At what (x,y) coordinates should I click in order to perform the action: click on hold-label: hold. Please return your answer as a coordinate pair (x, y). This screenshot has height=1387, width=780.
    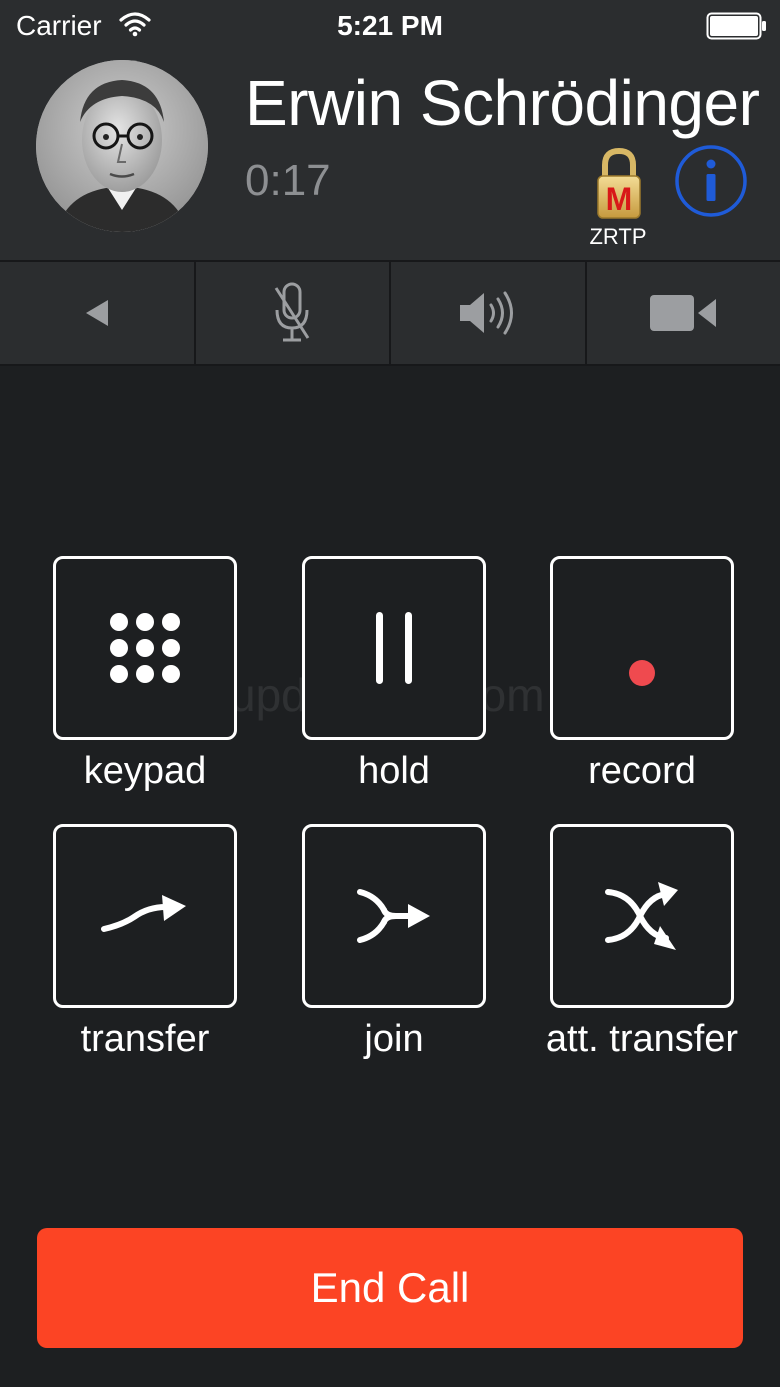
    Looking at the image, I should click on (394, 771).